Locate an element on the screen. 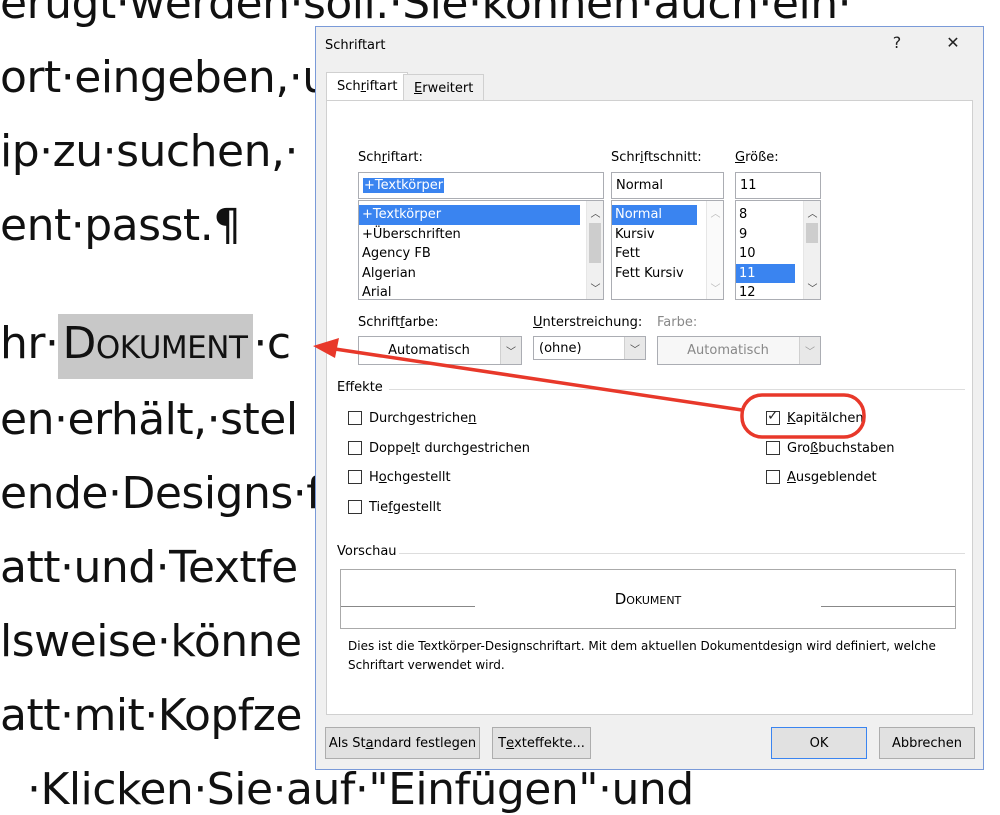 Image resolution: width=1000 pixels, height=815 pixels. underline-select: (ohne) ﹀ is located at coordinates (589, 348).